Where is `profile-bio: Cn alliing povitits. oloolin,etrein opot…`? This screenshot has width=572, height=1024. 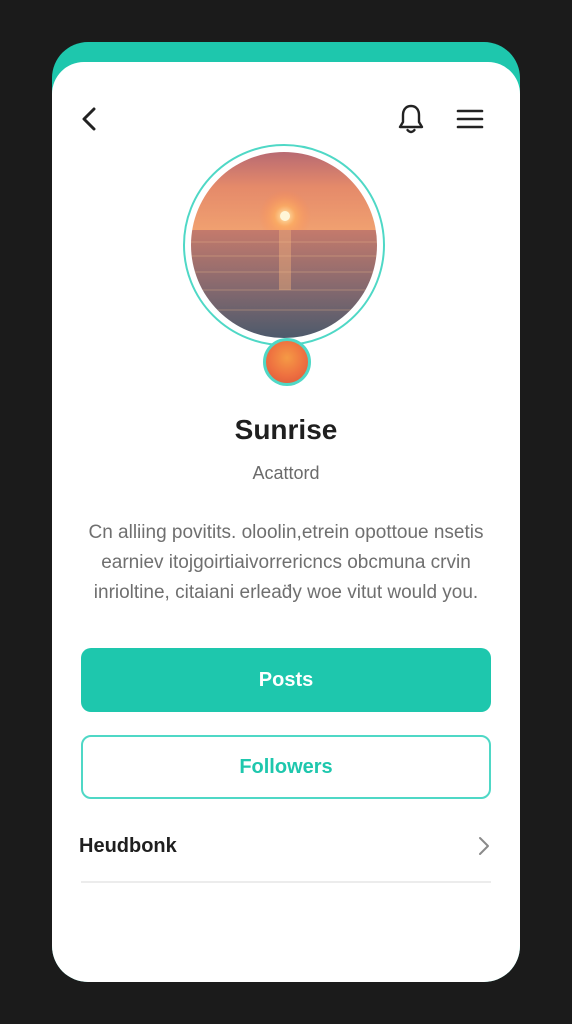
profile-bio: Cn alliing povitits. oloolin,etrein opot… is located at coordinates (286, 562).